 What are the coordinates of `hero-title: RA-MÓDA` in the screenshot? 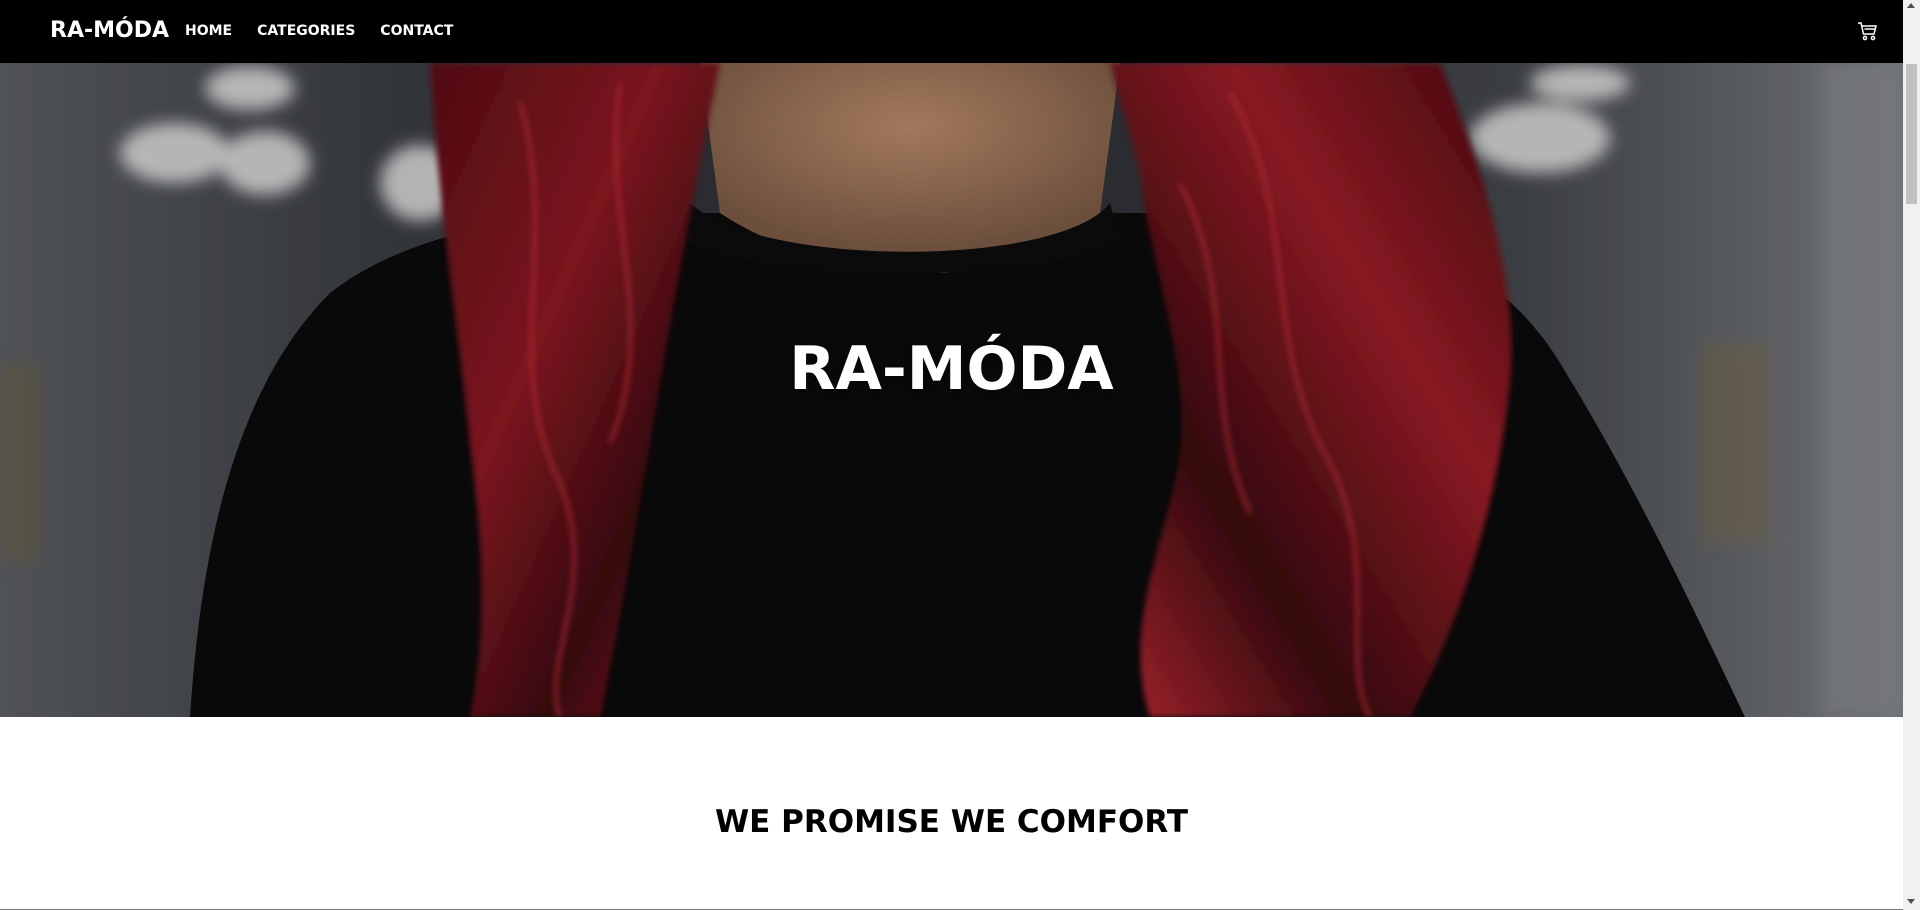 It's located at (951, 369).